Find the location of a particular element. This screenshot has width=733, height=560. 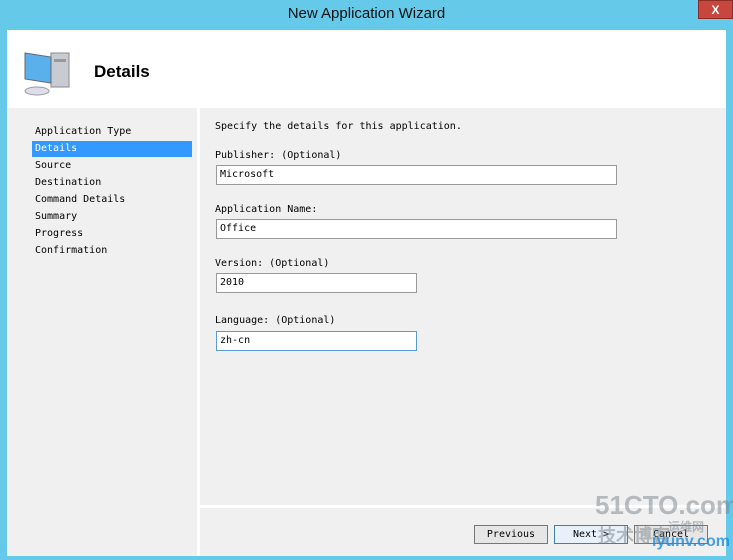

watermark-iyunv: iyunv.com is located at coordinates (691, 541).